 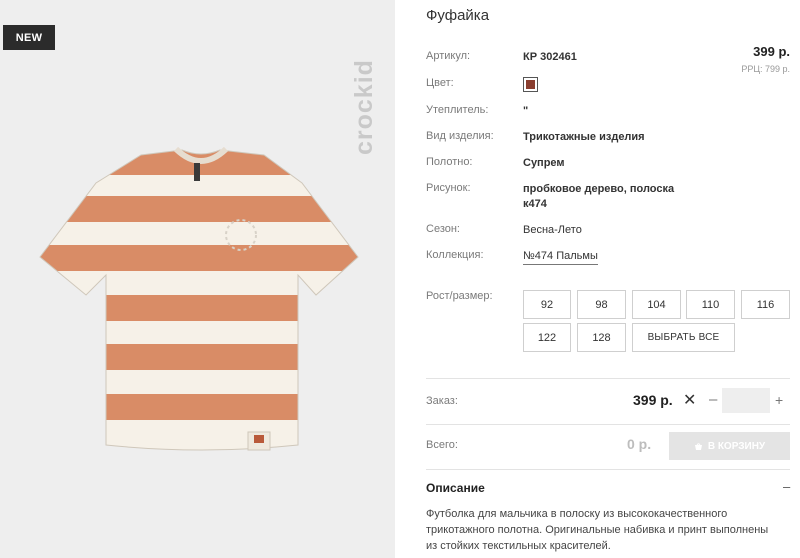 I want to click on attr-fabric-value: Супрем, so click(x=544, y=163).